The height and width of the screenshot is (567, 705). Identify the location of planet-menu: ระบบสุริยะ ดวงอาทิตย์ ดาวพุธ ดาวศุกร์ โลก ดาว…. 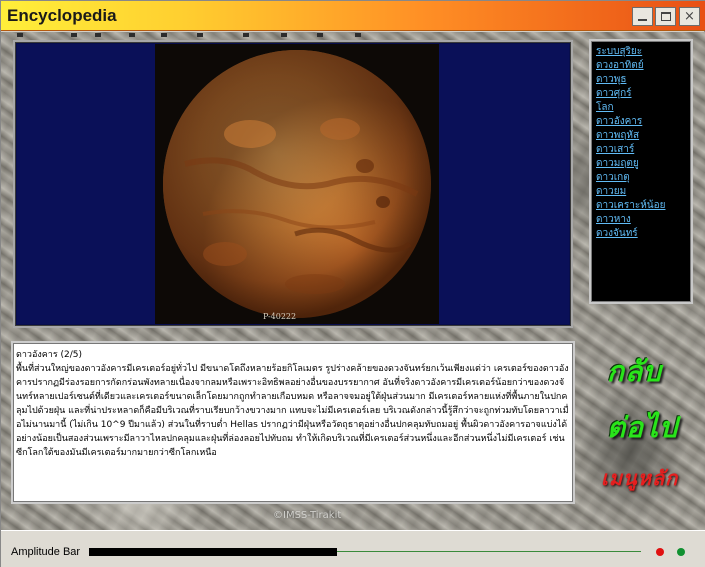
(641, 171).